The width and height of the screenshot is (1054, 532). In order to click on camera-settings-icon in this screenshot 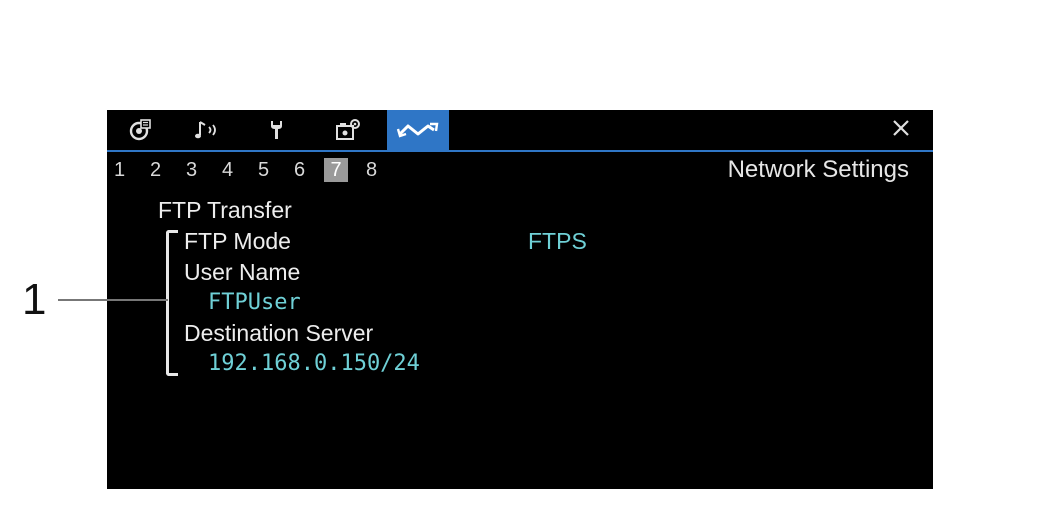, I will do `click(140, 130)`.